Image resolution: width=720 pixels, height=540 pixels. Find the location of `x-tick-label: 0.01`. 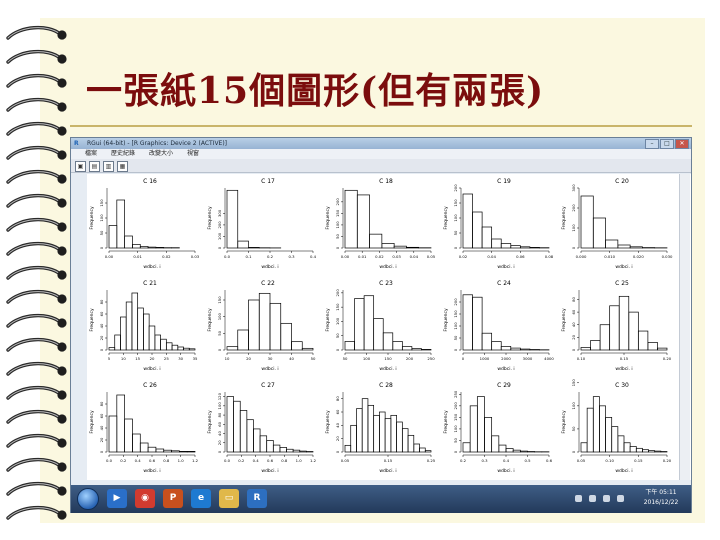

x-tick-label: 0.01 is located at coordinates (137, 256).